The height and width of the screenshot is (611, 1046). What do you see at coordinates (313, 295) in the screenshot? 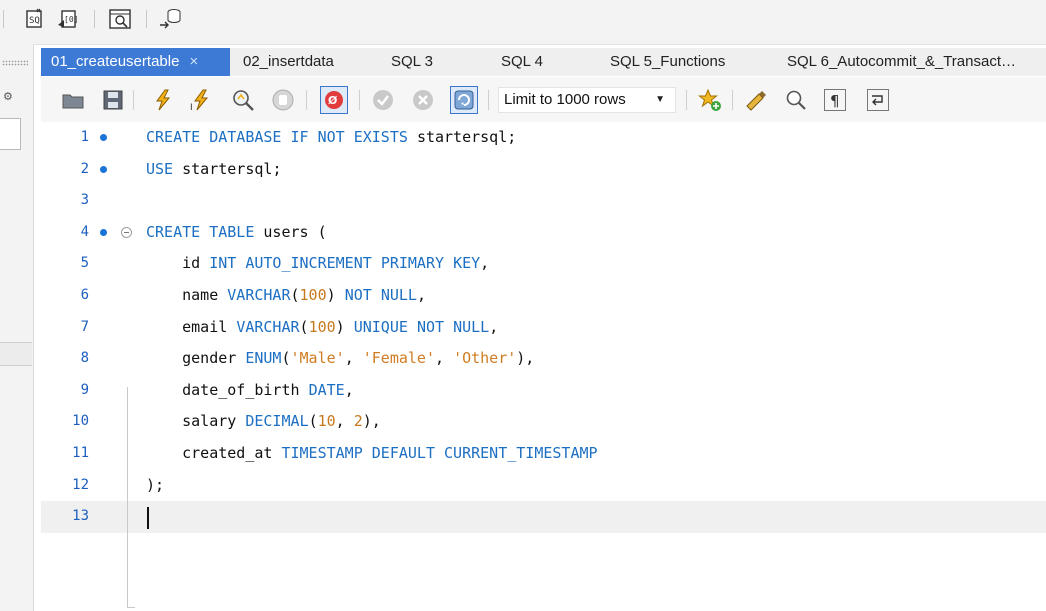
I see `sql-number: 100` at bounding box center [313, 295].